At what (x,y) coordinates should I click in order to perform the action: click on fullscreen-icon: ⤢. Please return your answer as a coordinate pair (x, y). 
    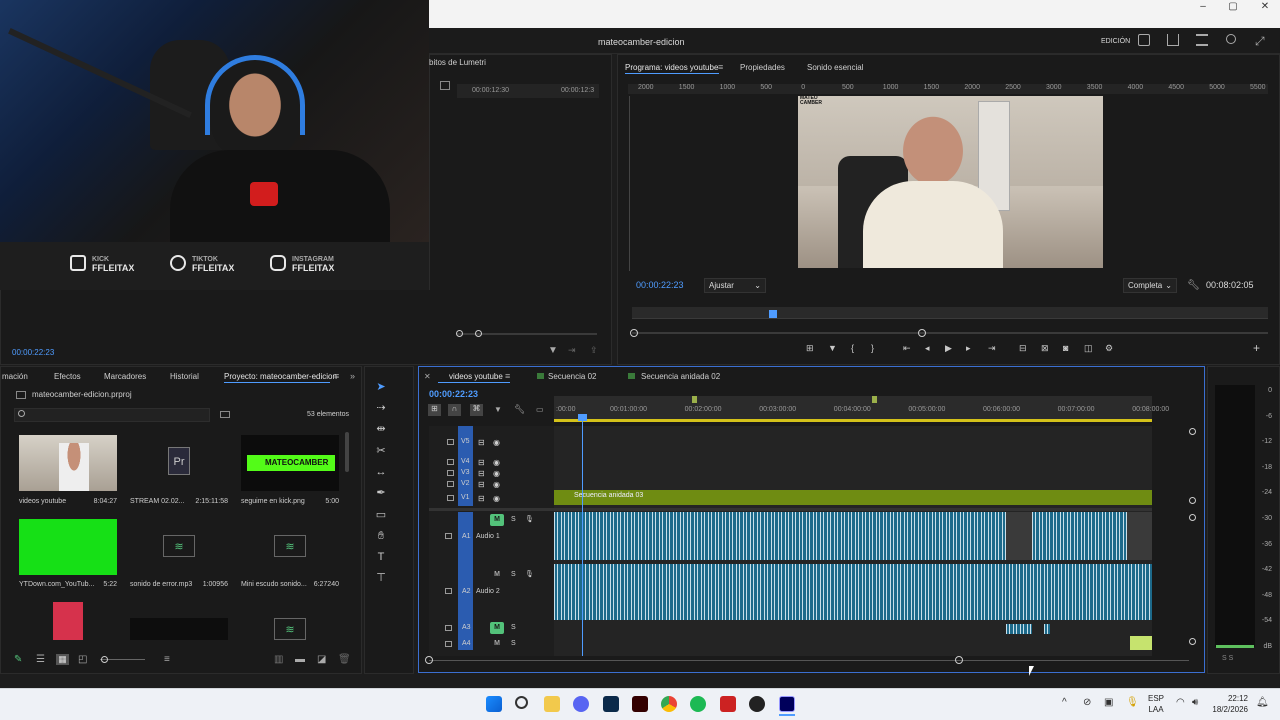
    Looking at the image, I should click on (1260, 41).